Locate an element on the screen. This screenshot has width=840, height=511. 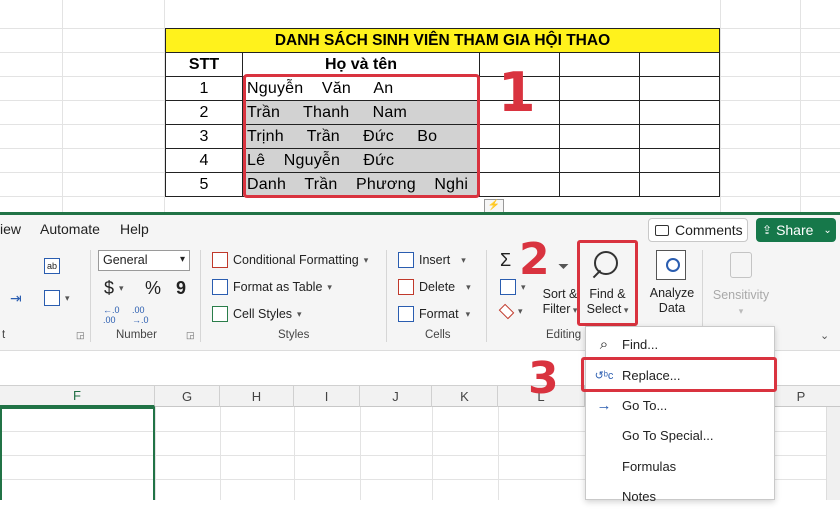
table-title: DANH SÁCH SINH VIÊN THAM GIA HỘI THAO is located at coordinates (442, 40).